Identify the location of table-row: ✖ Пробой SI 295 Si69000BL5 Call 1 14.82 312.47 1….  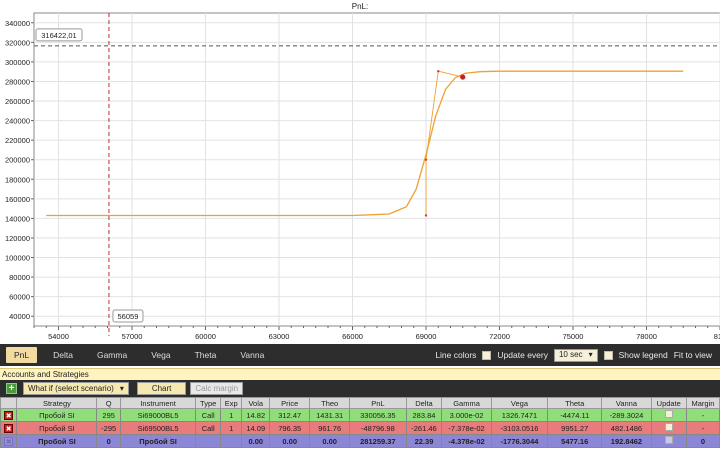
(360, 415).